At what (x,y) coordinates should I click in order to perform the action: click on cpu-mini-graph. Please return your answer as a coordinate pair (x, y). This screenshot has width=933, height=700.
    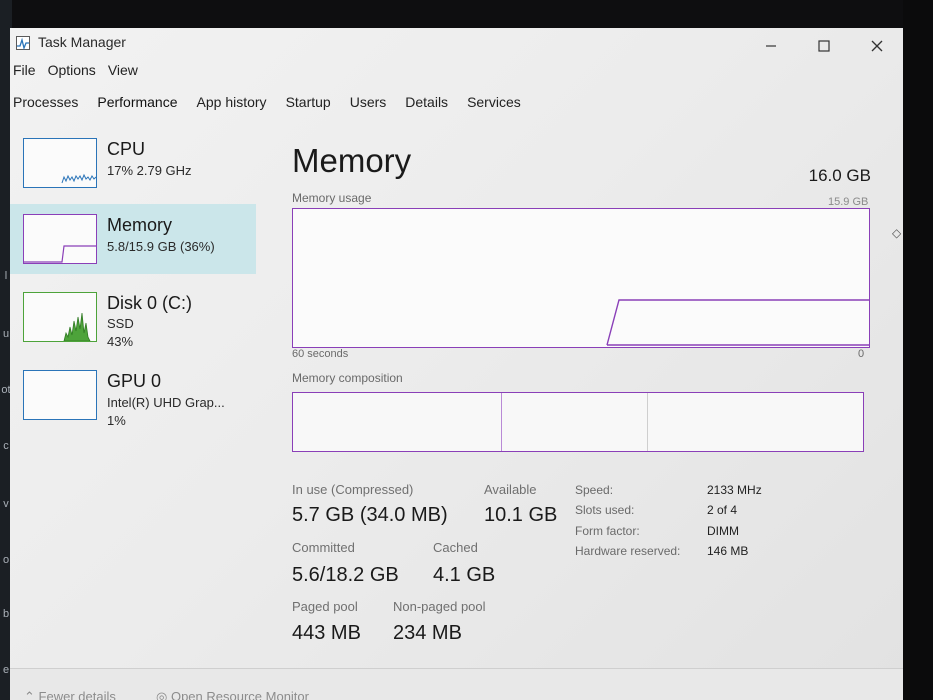
    Looking at the image, I should click on (60, 163).